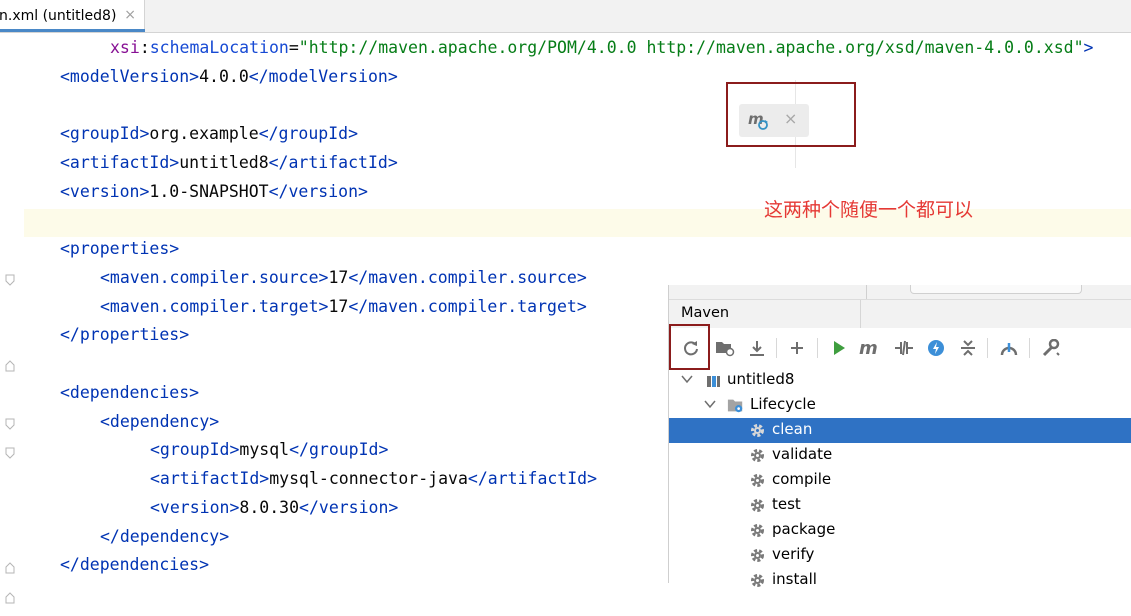  Describe the element at coordinates (318, 191) in the screenshot. I see `xml-close-tag: </version>` at that location.